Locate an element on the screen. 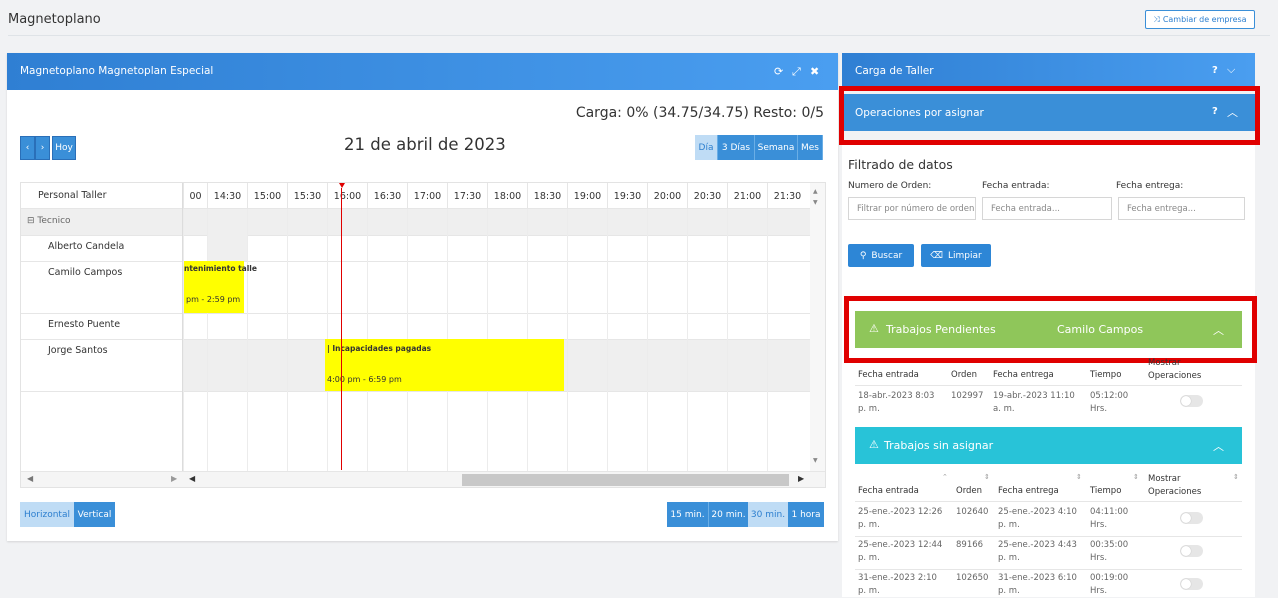 This screenshot has height=598, width=1278. date-title: 21 de abril de 2023 is located at coordinates (425, 144).